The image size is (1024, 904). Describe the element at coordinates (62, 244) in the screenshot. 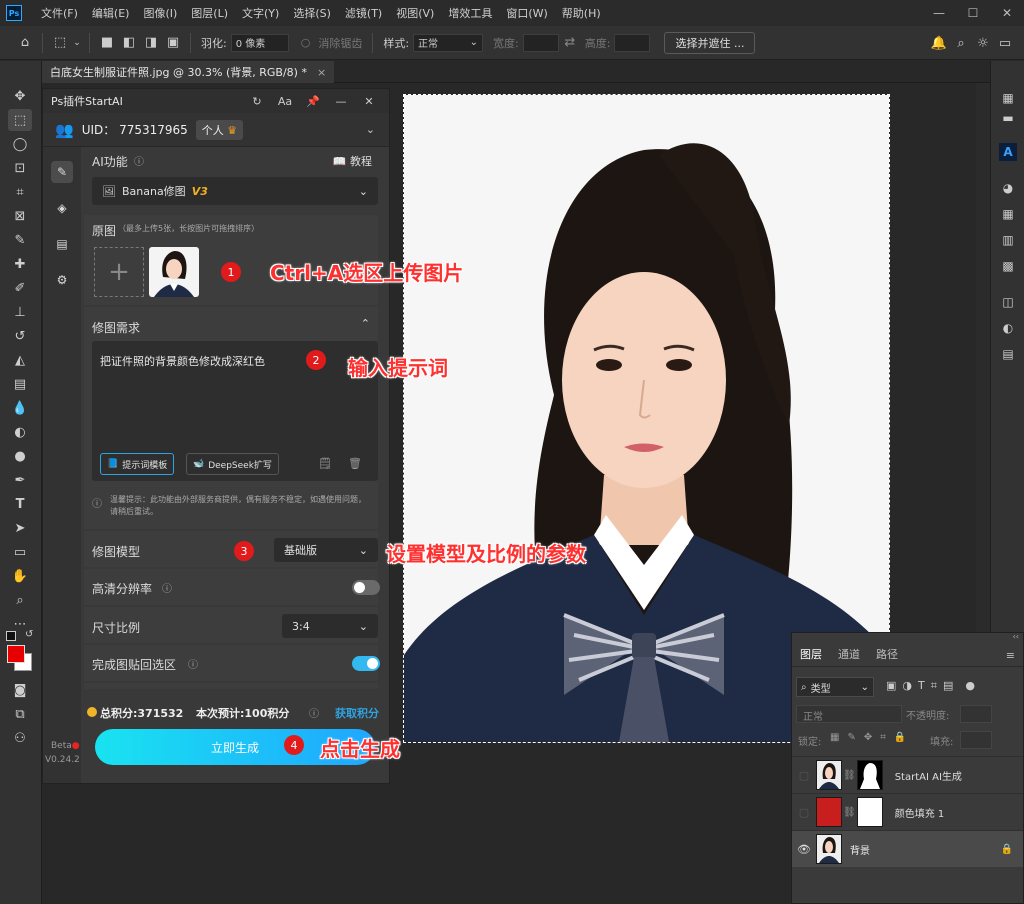

I see `clipboard-icon: ▤` at that location.